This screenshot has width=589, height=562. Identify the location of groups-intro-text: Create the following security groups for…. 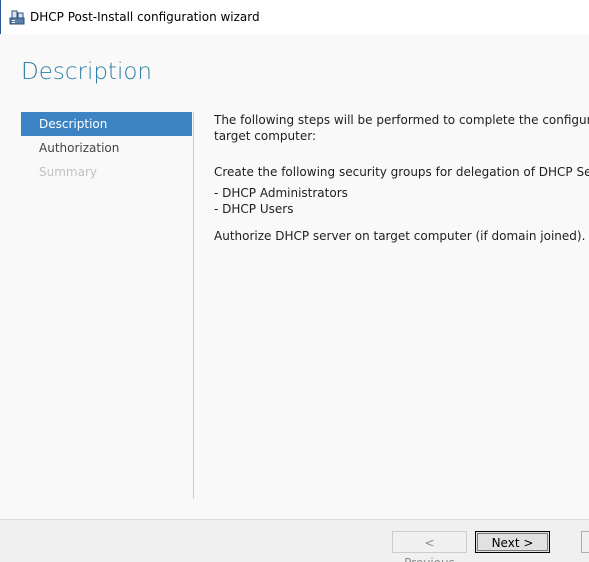
(401, 172).